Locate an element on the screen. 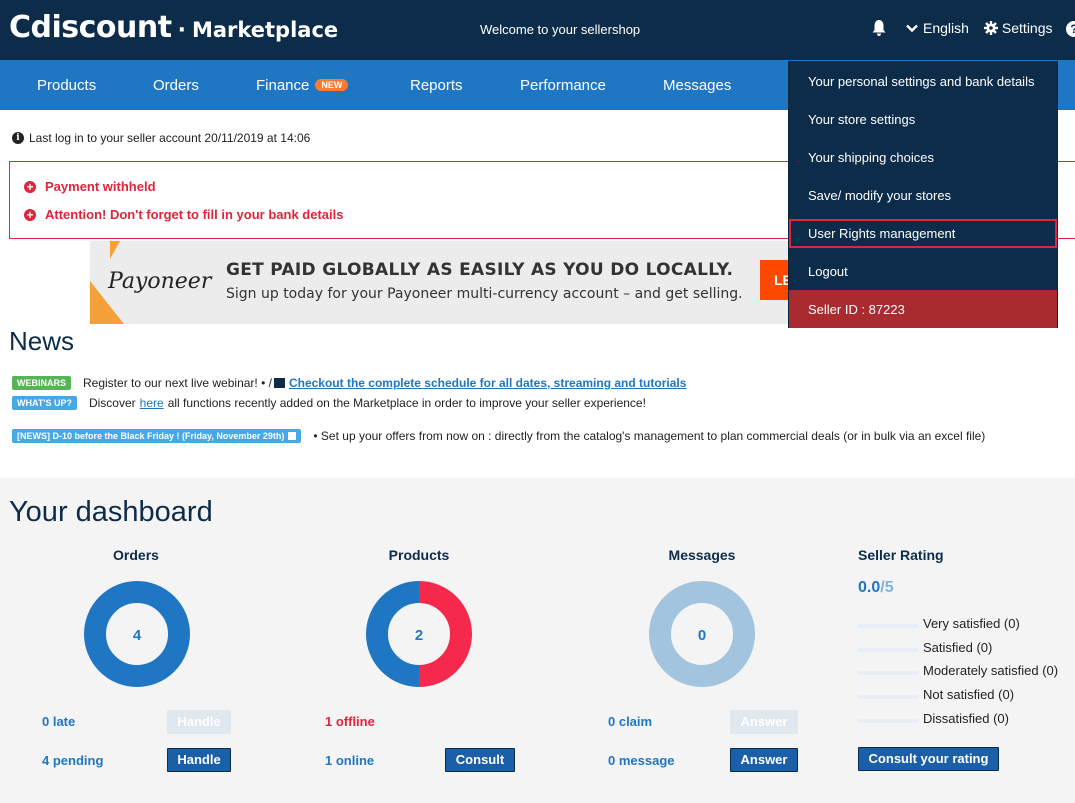  messages-claim: 0 claim is located at coordinates (630, 721).